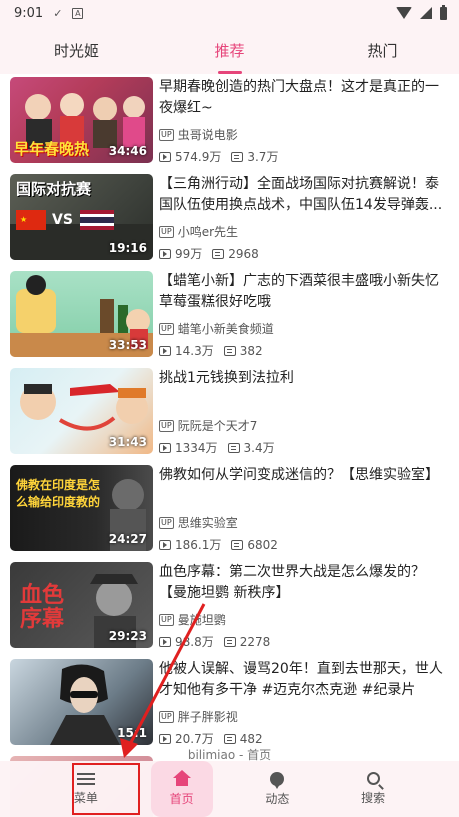 Image resolution: width=459 pixels, height=817 pixels. What do you see at coordinates (127, 636) in the screenshot?
I see `video-duration: 29:23` at bounding box center [127, 636].